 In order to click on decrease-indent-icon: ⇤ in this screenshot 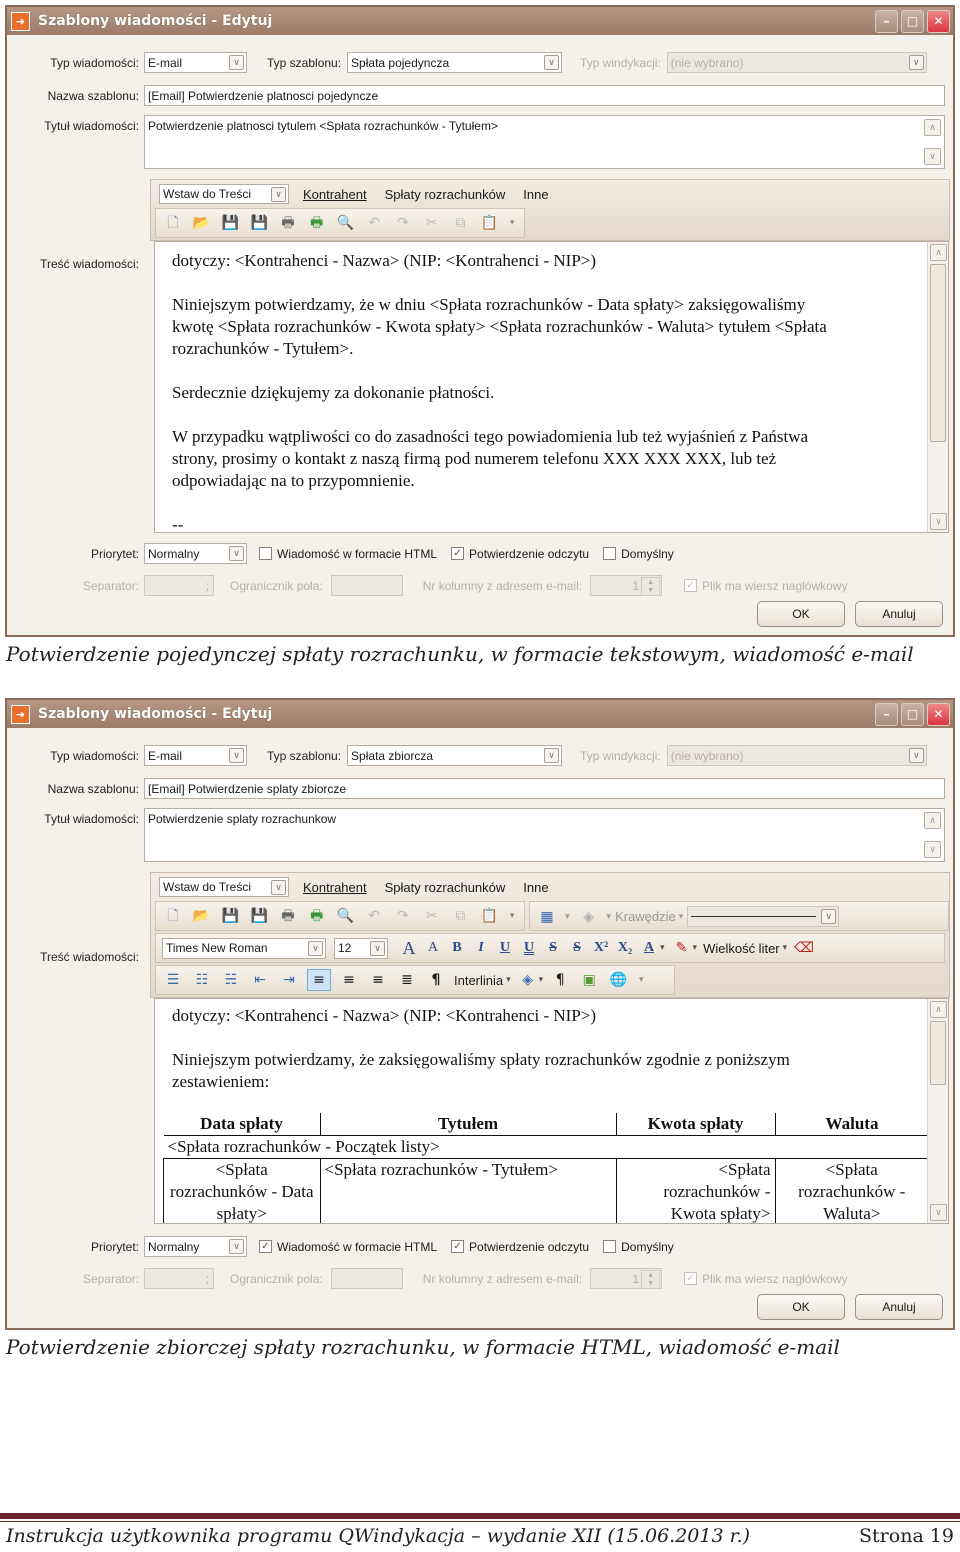, I will do `click(260, 980)`.